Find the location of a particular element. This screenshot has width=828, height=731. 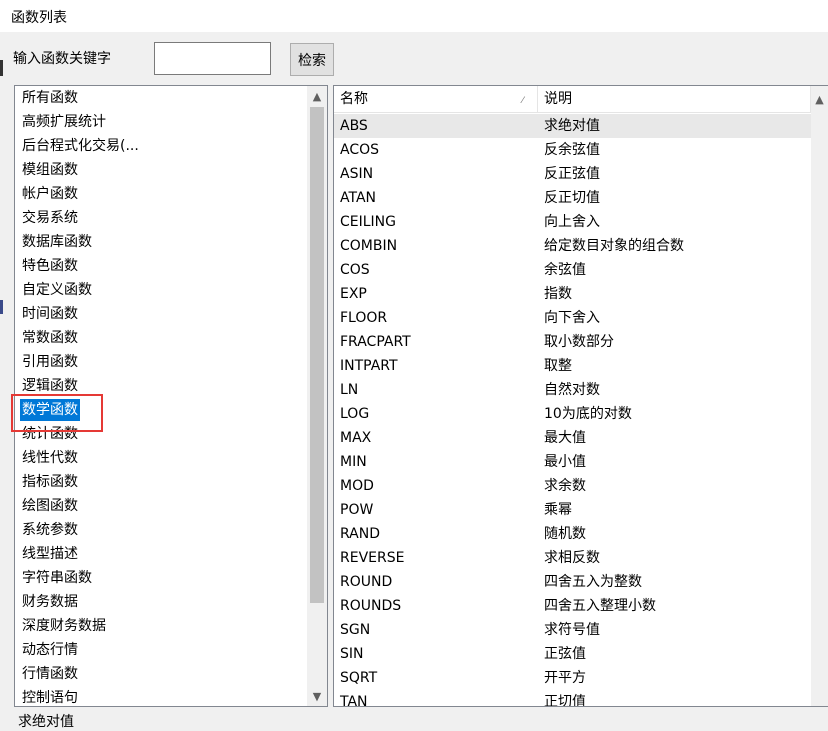

function-description: 反余弦值 is located at coordinates (572, 150).